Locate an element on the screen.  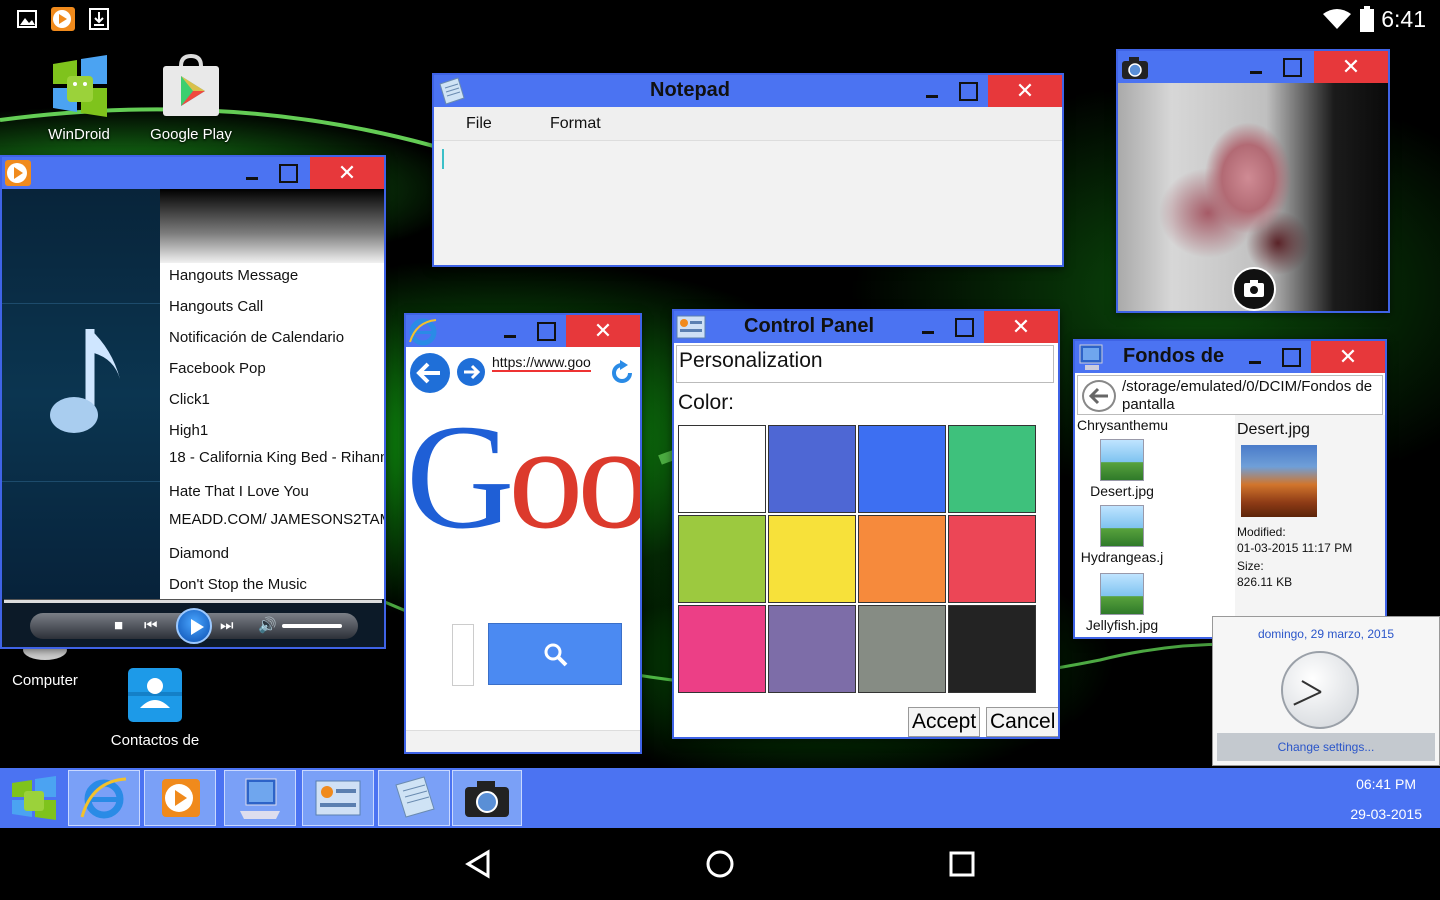
file-item: Desert.jpg is located at coordinates (1126, 469).